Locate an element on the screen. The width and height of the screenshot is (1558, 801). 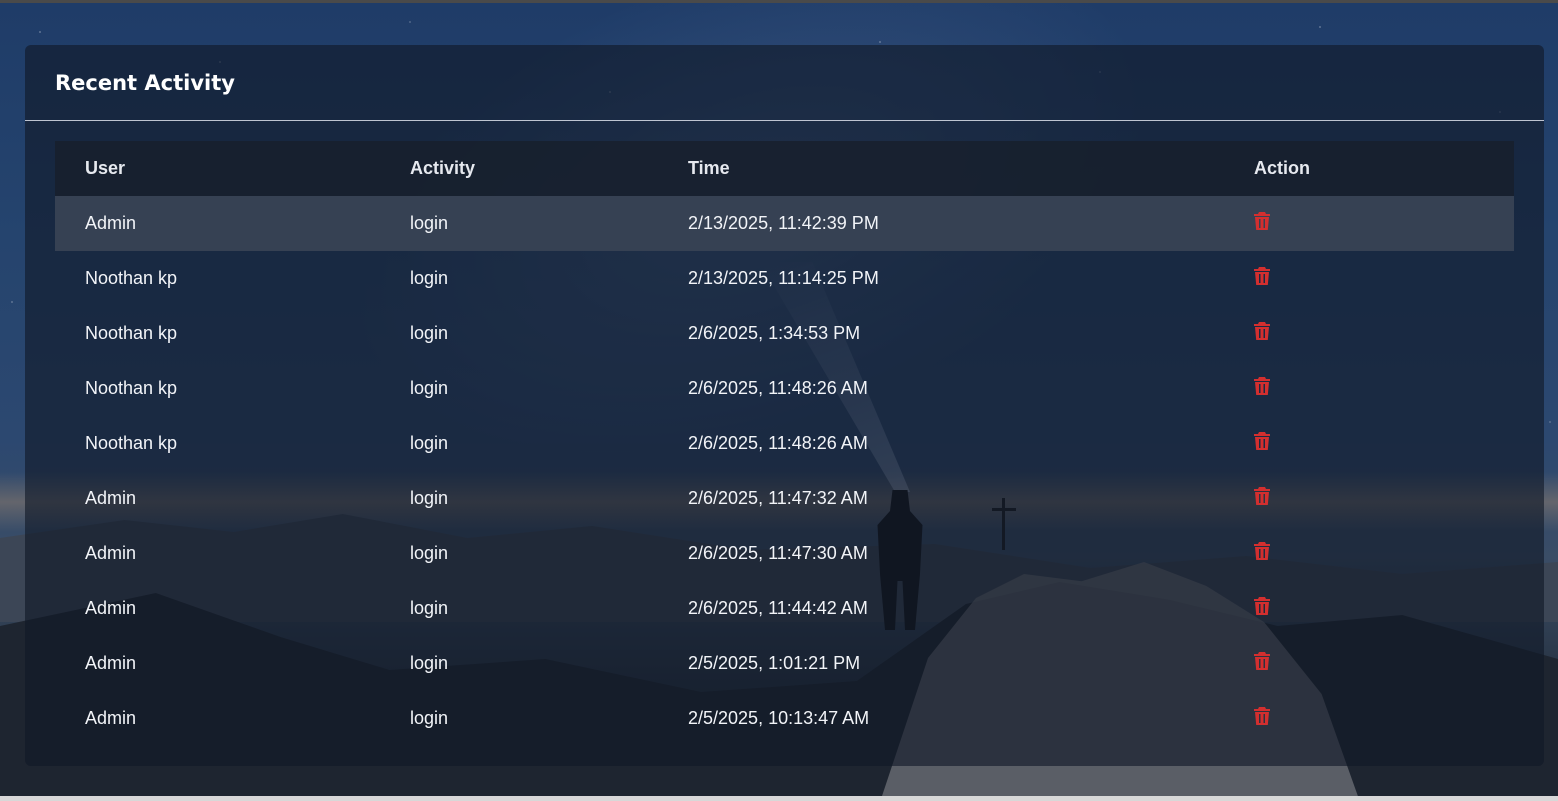
column-header-time: Time is located at coordinates (709, 168).